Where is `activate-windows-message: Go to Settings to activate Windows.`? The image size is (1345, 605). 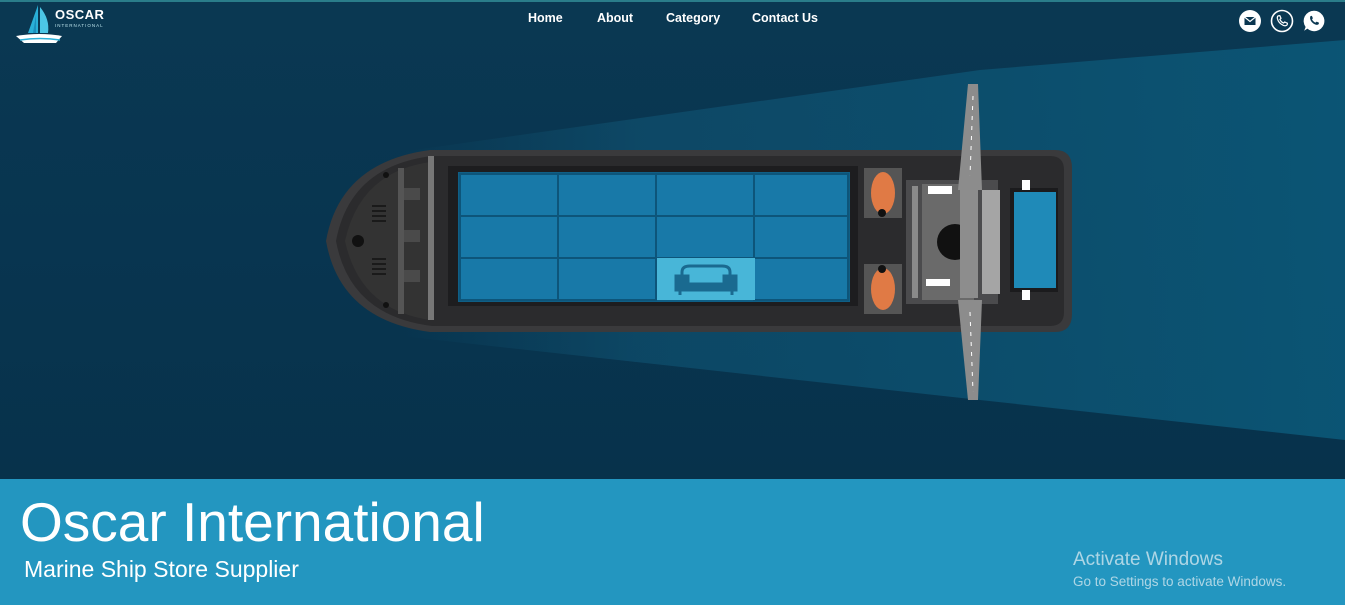 activate-windows-message: Go to Settings to activate Windows. is located at coordinates (1180, 581).